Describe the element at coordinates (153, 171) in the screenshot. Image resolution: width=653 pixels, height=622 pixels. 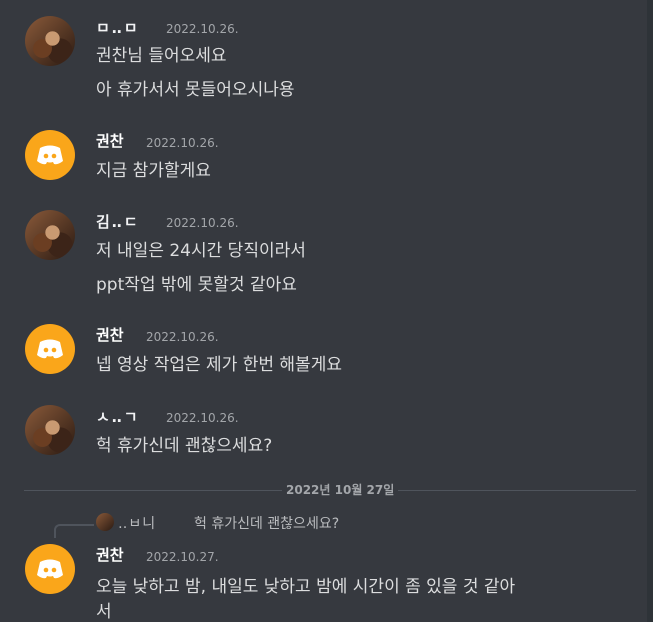
I see `message-text: 지금 참가할게요` at that location.